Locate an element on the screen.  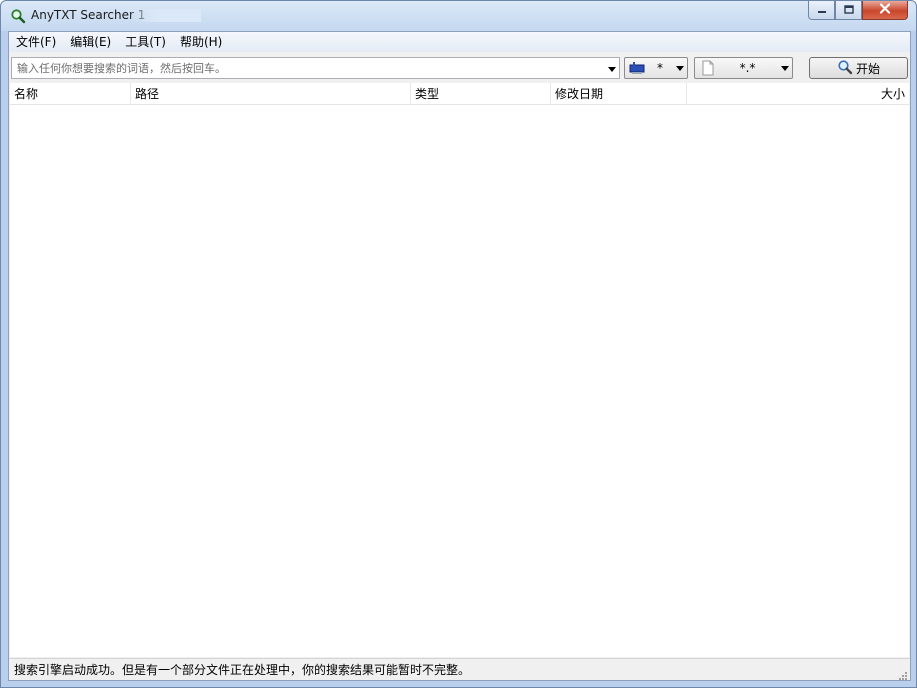
magnifier-icon is located at coordinates (18, 16).